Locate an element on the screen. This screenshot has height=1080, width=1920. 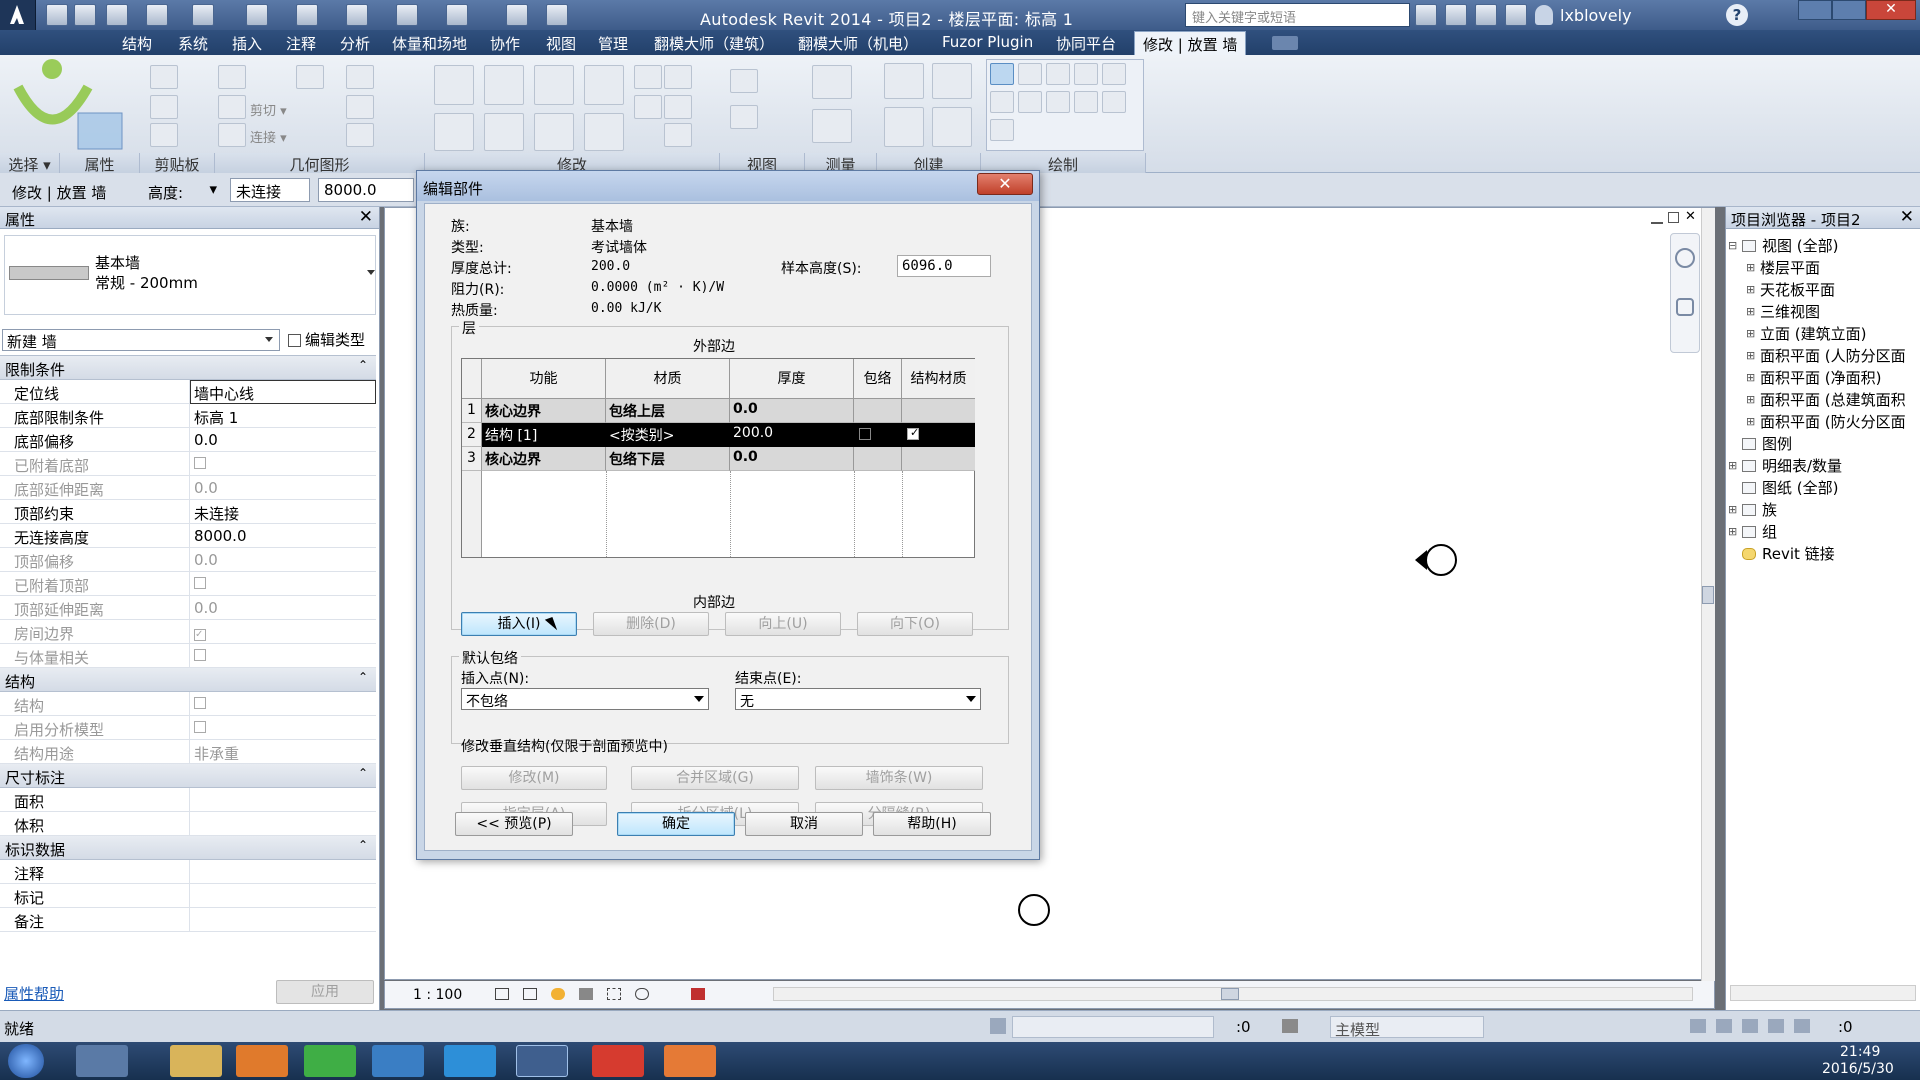
tab-fanmo-mep: 翻模大师（机电） is located at coordinates (858, 43).